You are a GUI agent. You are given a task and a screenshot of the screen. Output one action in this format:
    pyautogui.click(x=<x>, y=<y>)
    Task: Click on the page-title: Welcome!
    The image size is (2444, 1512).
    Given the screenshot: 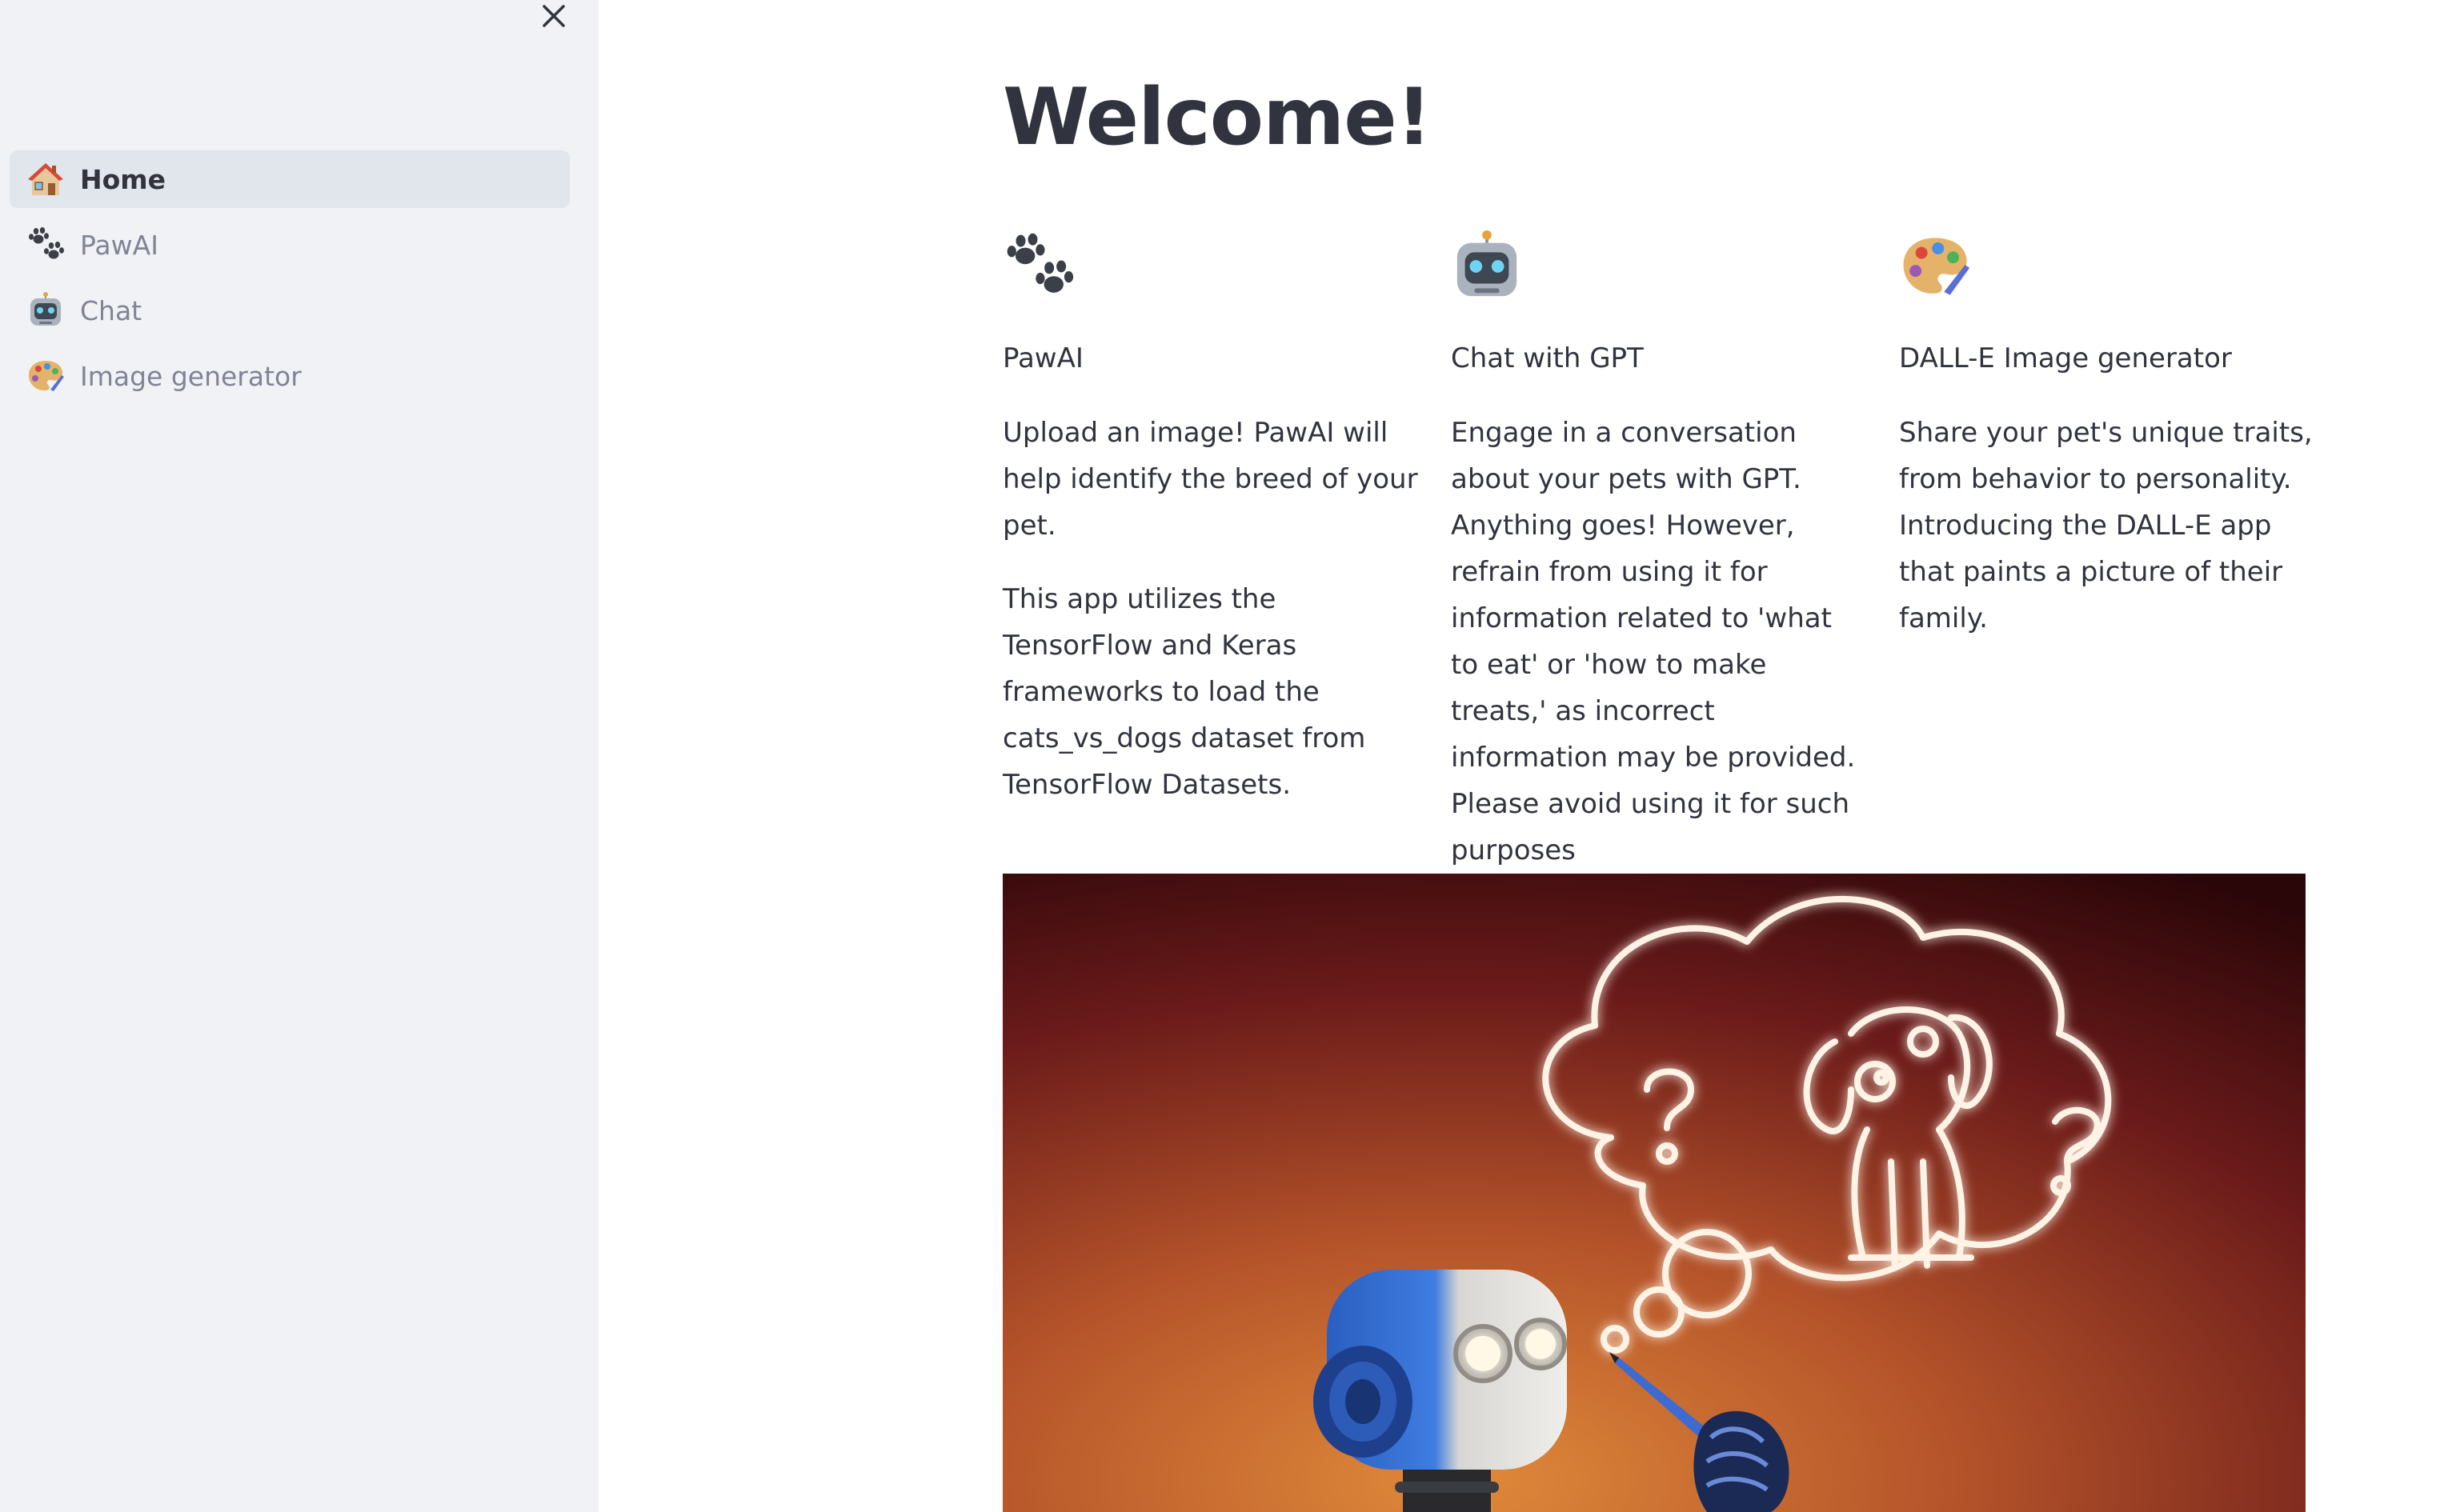 What is the action you would take?
    pyautogui.click(x=1217, y=117)
    